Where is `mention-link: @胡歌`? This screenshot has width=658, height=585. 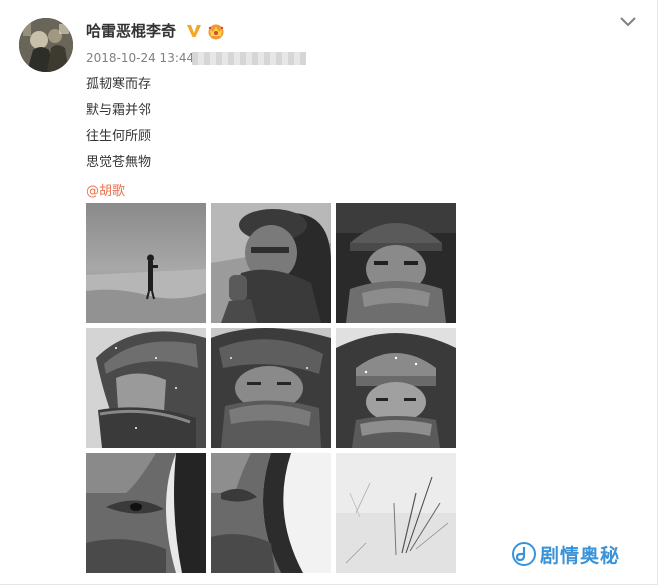
mention-link: @胡歌 is located at coordinates (118, 189).